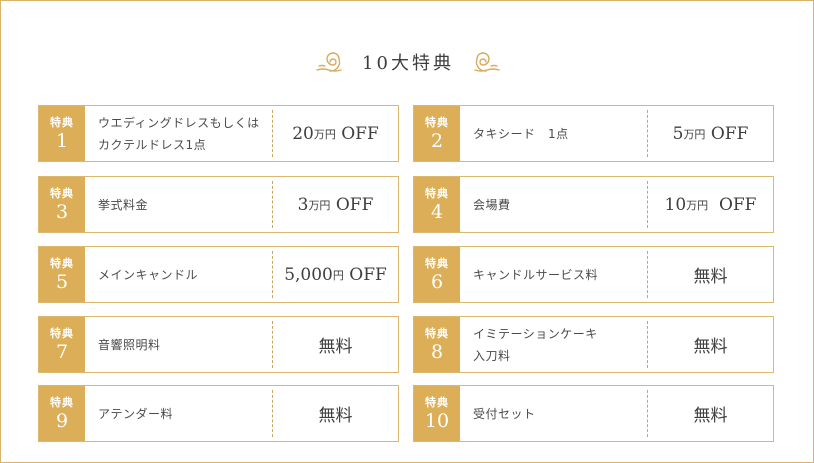  I want to click on title-row: 10大特典, so click(407, 62).